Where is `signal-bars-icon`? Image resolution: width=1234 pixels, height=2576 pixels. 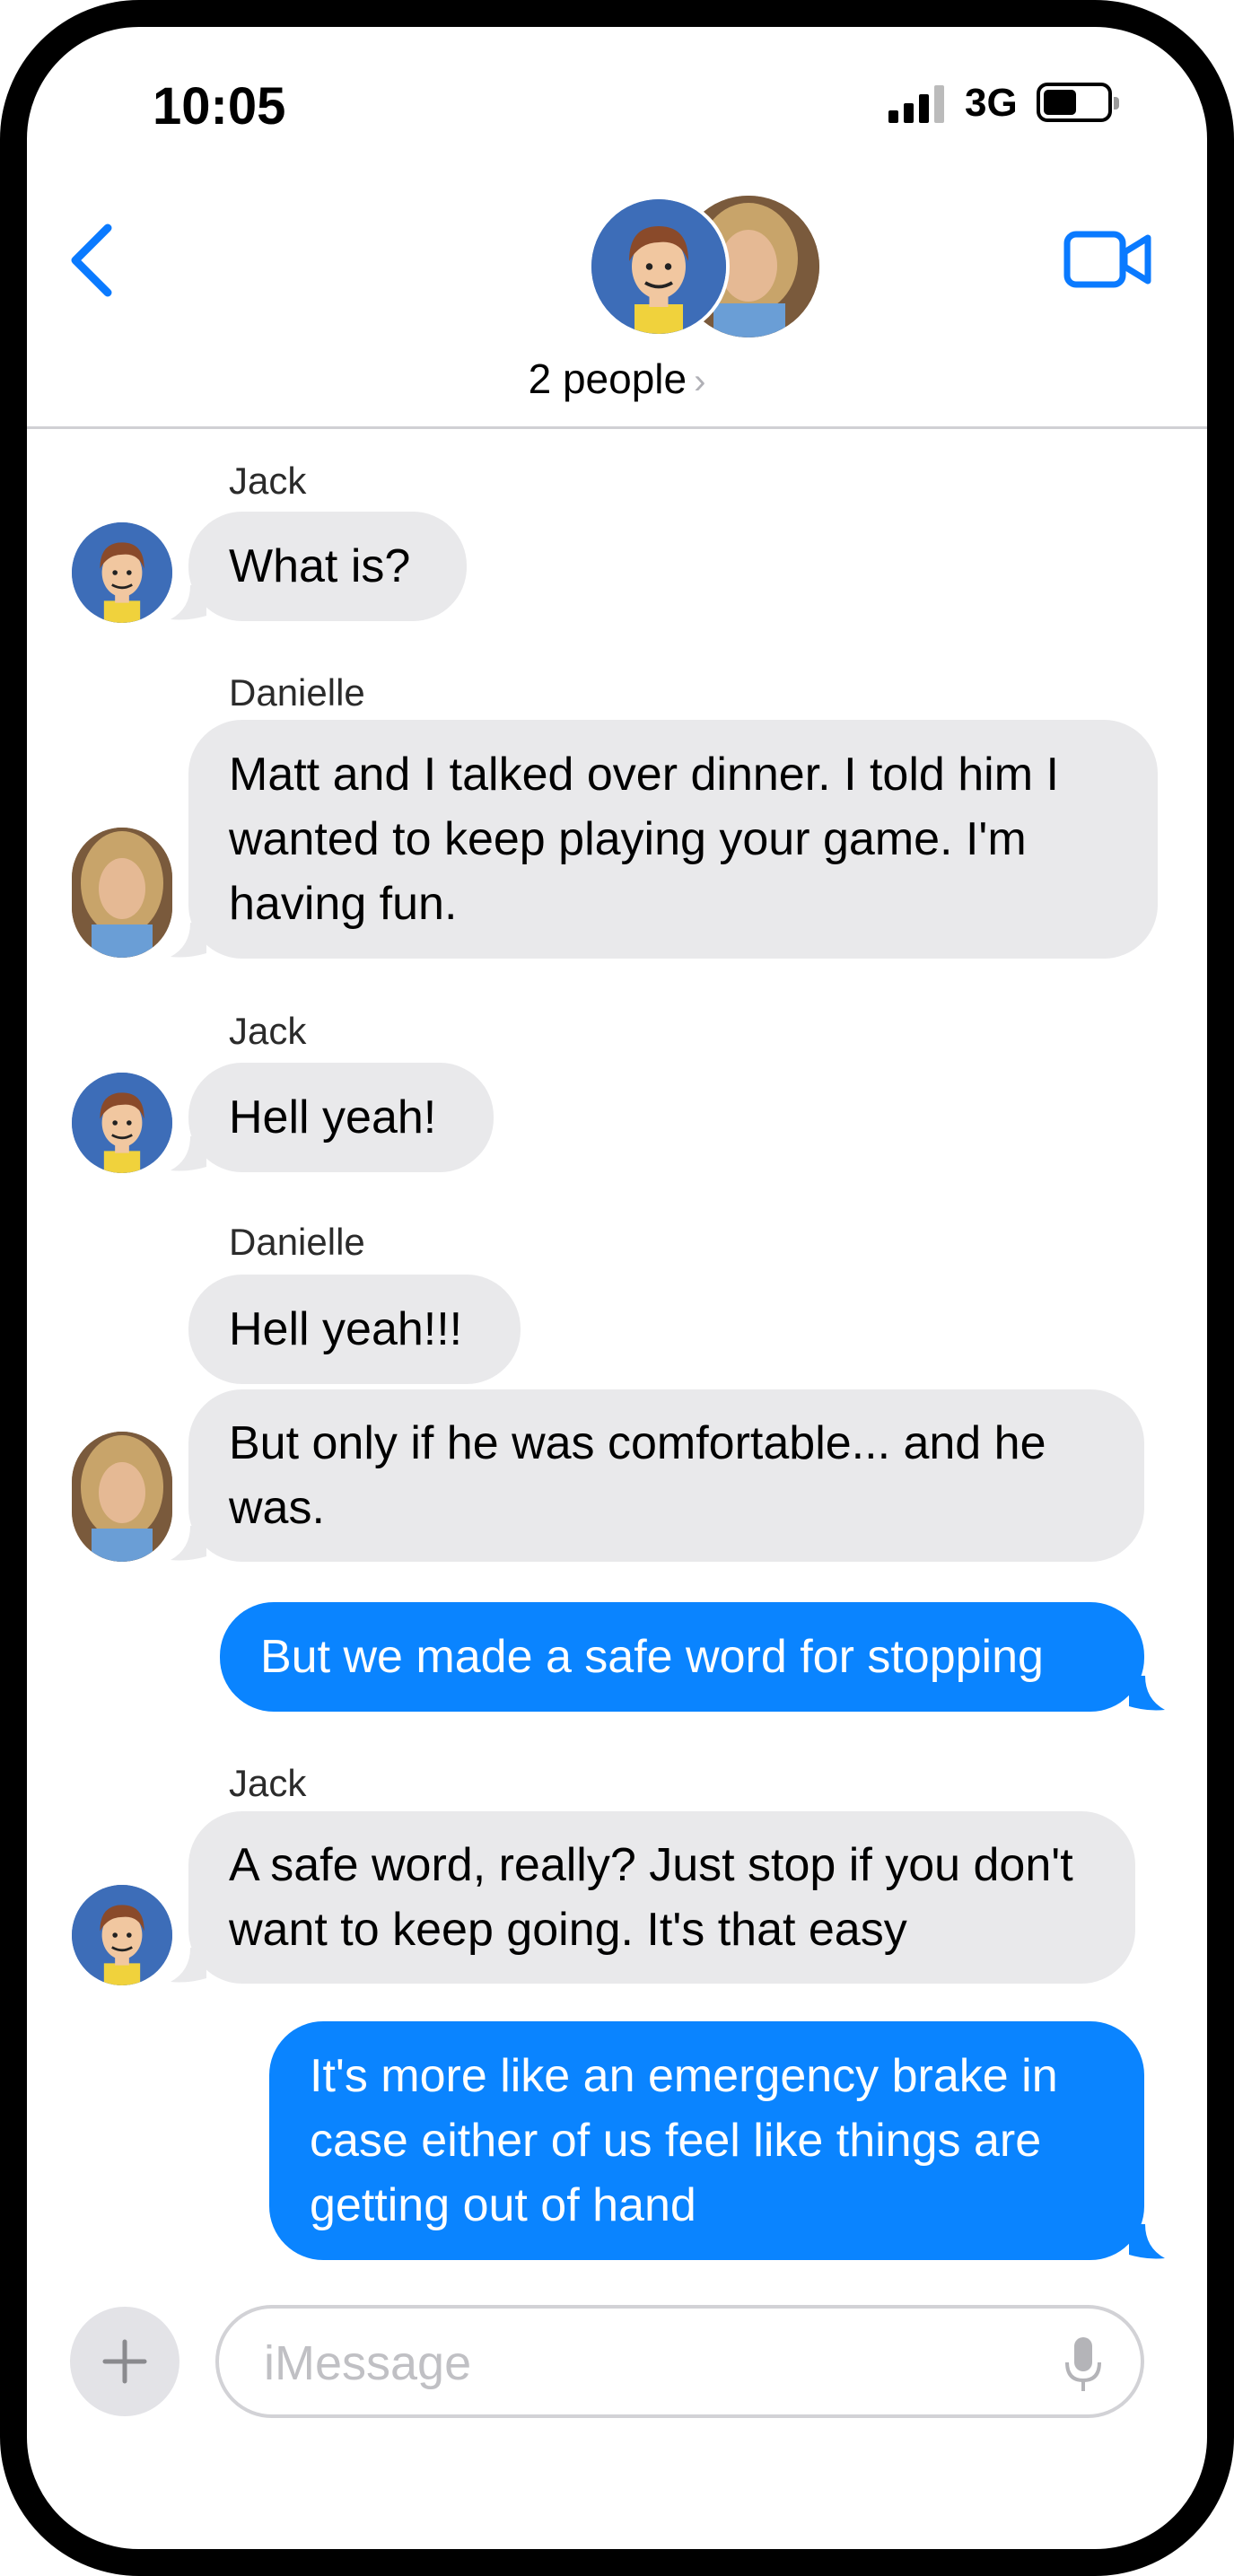
signal-bars-icon is located at coordinates (916, 104).